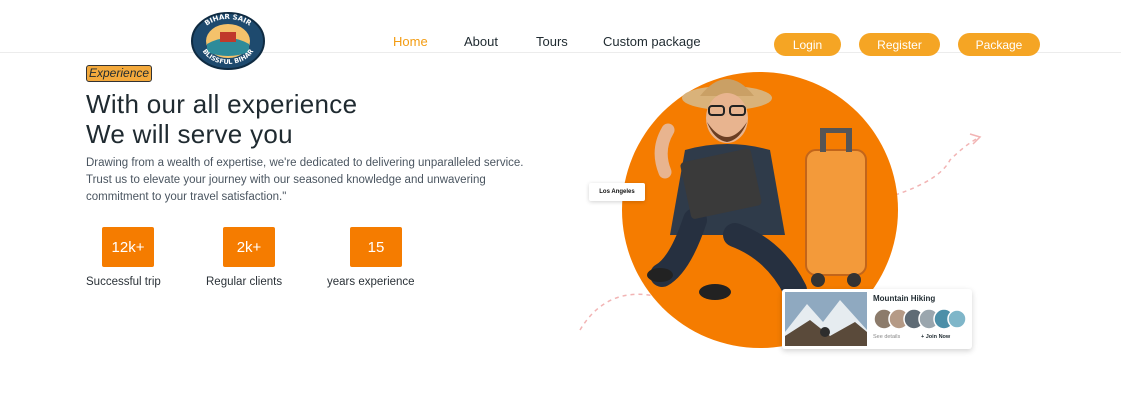  What do you see at coordinates (936, 166) in the screenshot?
I see `dashed-path-right` at bounding box center [936, 166].